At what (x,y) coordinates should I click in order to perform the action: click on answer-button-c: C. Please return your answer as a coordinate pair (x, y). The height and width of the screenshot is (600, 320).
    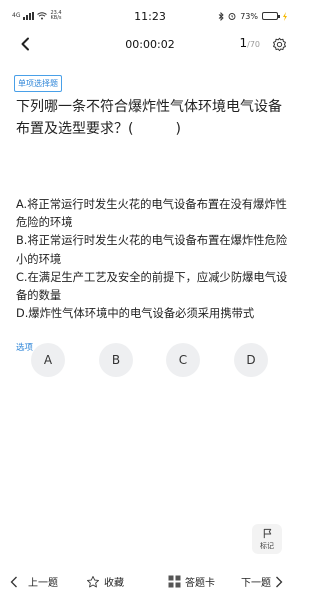
    Looking at the image, I should click on (183, 360).